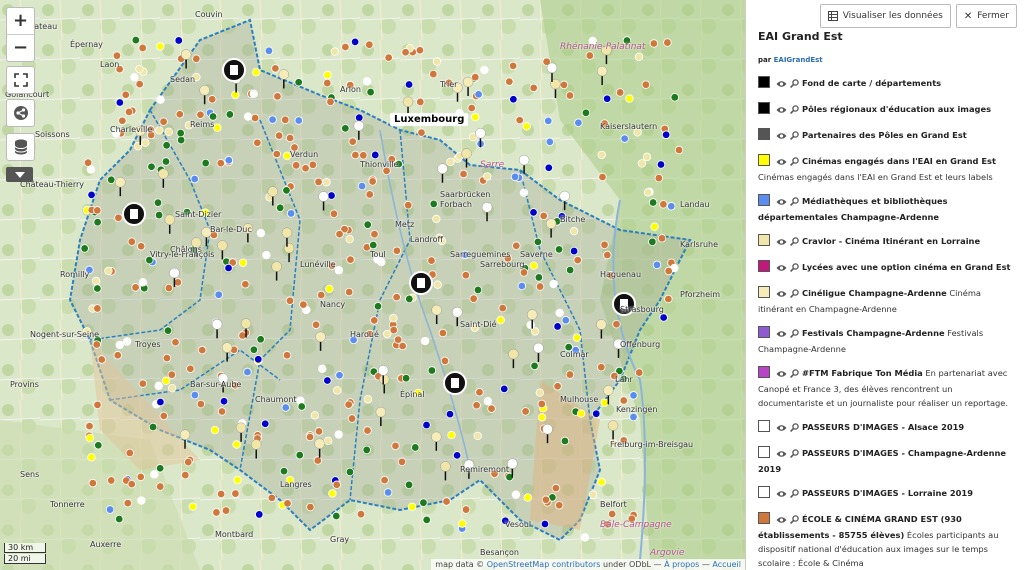  Describe the element at coordinates (798, 60) in the screenshot. I see `author-link: EAIGrandEst` at that location.